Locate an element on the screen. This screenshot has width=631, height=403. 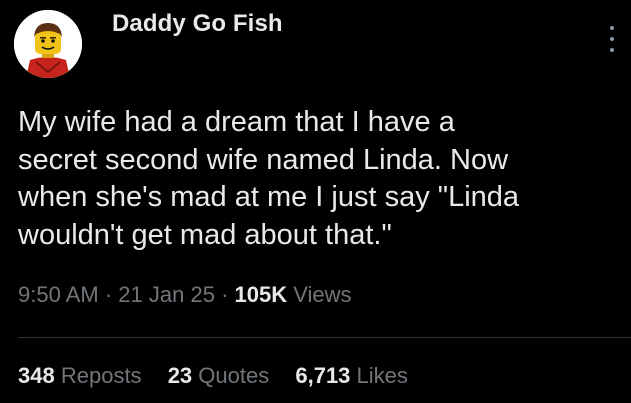
tweet-meta: 9:50 AM · 21 Jan 25 · 105K Views is located at coordinates (185, 295).